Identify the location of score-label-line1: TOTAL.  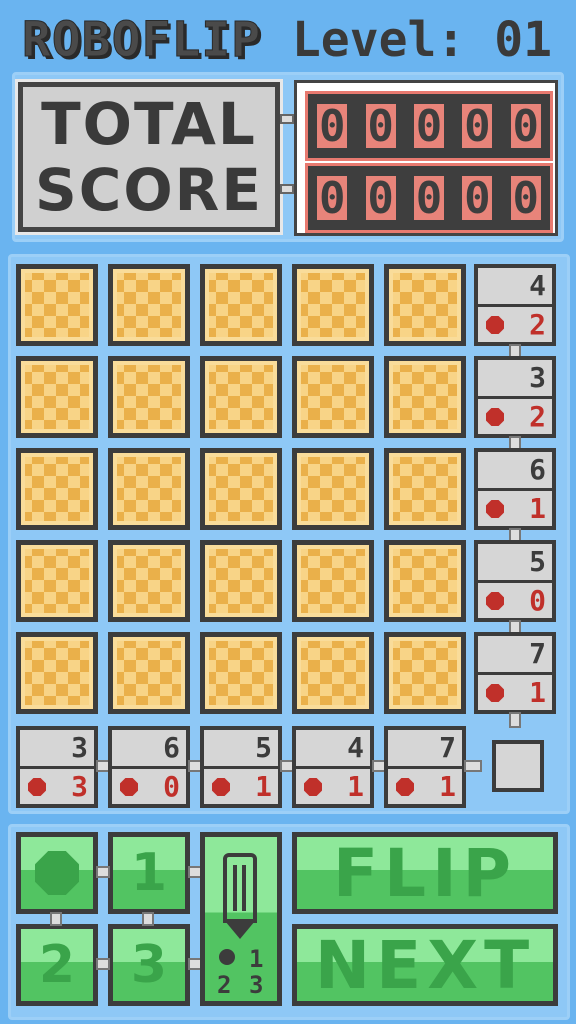
(149, 124).